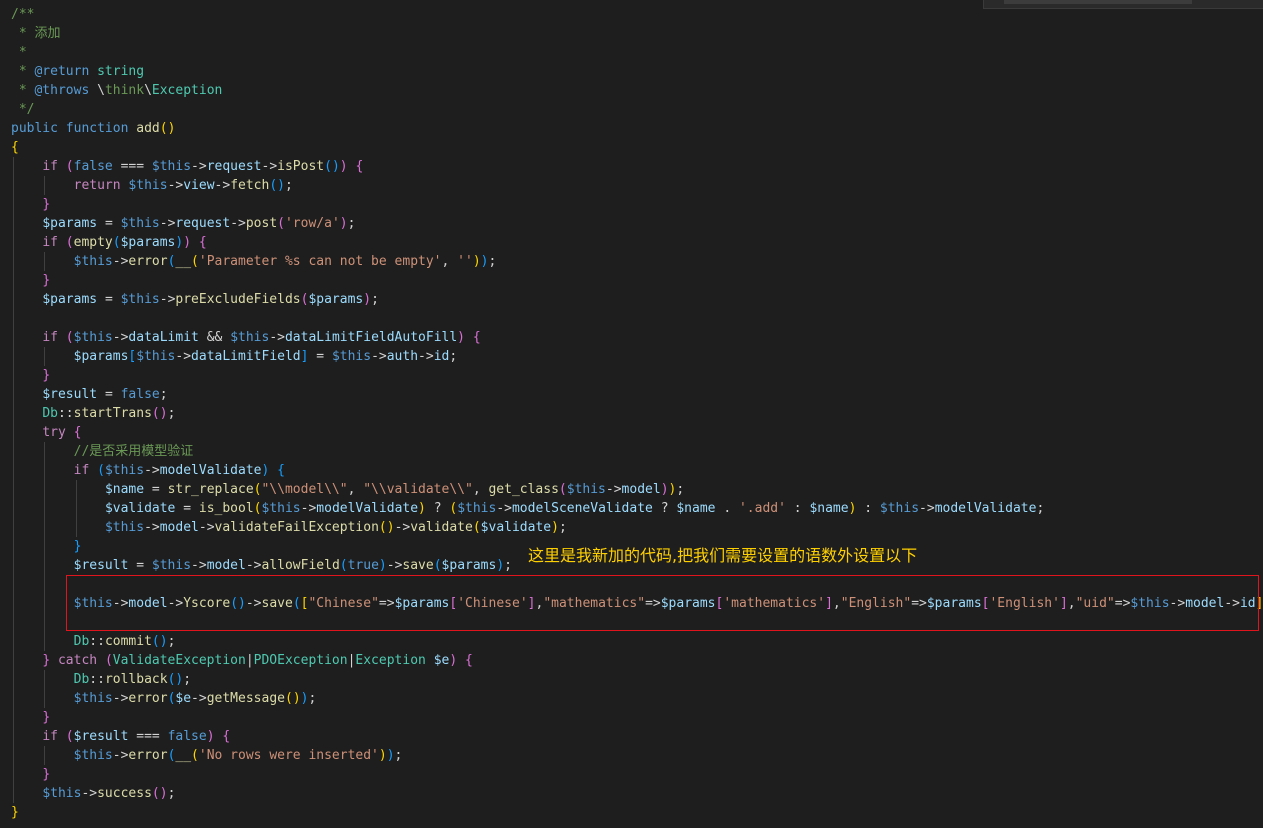  What do you see at coordinates (662, 603) in the screenshot?
I see `annotation-highlight-box` at bounding box center [662, 603].